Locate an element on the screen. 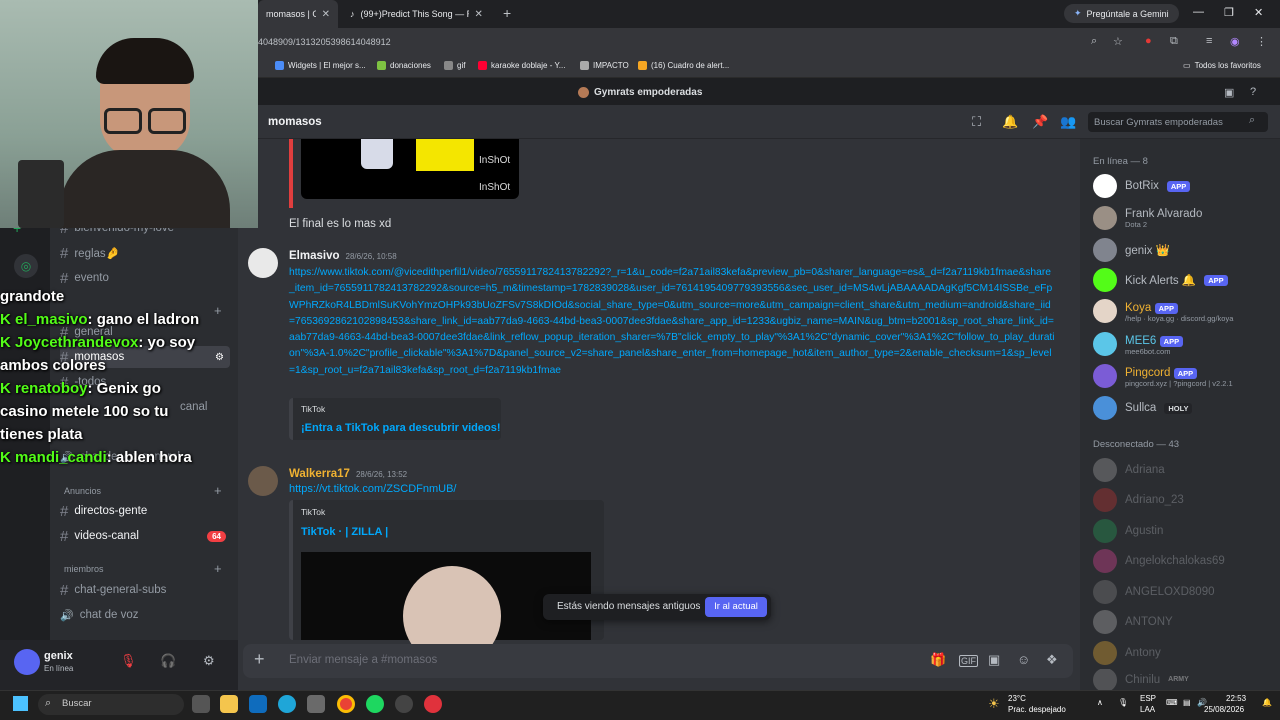 The width and height of the screenshot is (1280, 720). url-text: 4048909/1313205398614048912 is located at coordinates (324, 42).